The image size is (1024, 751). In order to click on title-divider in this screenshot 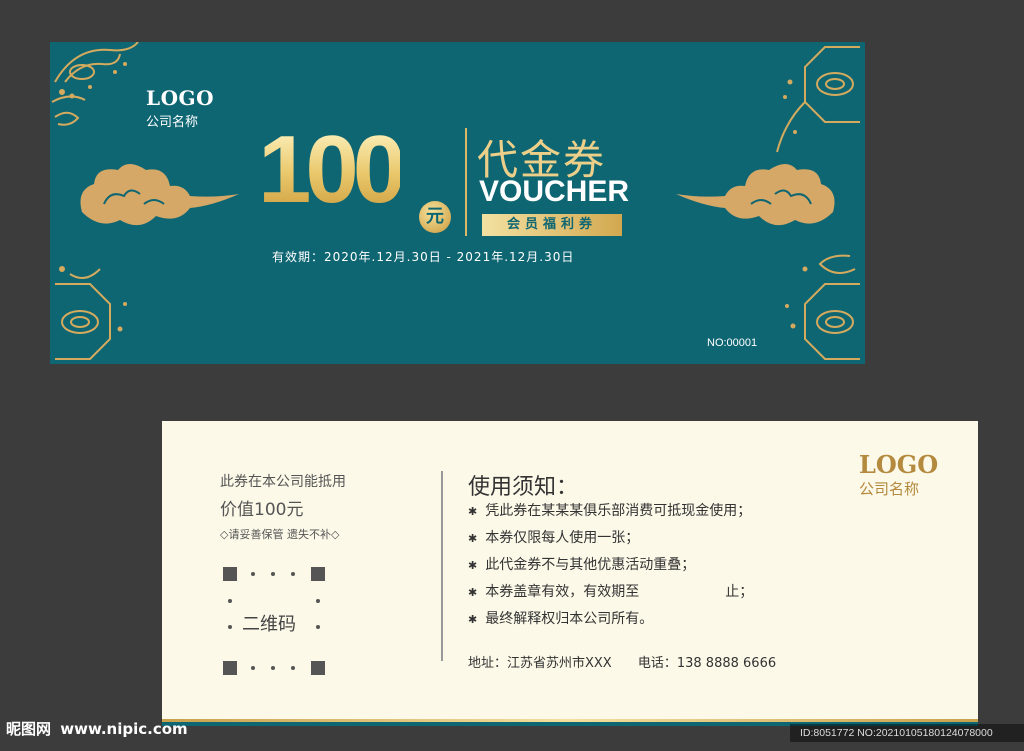, I will do `click(466, 182)`.